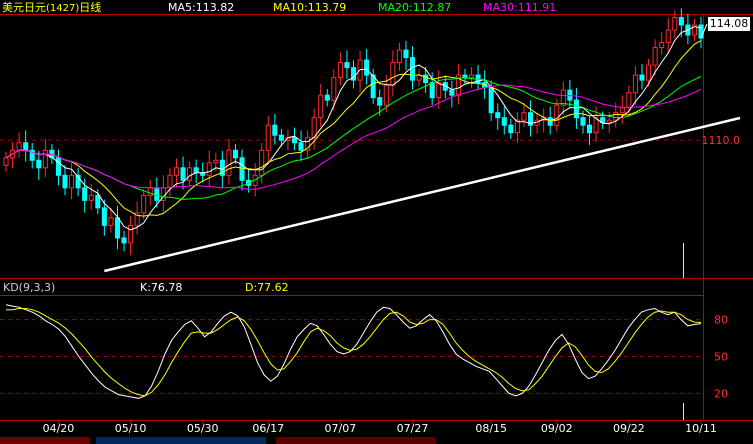  I want to click on ma20-readout: MA20:112.87, so click(415, 7).